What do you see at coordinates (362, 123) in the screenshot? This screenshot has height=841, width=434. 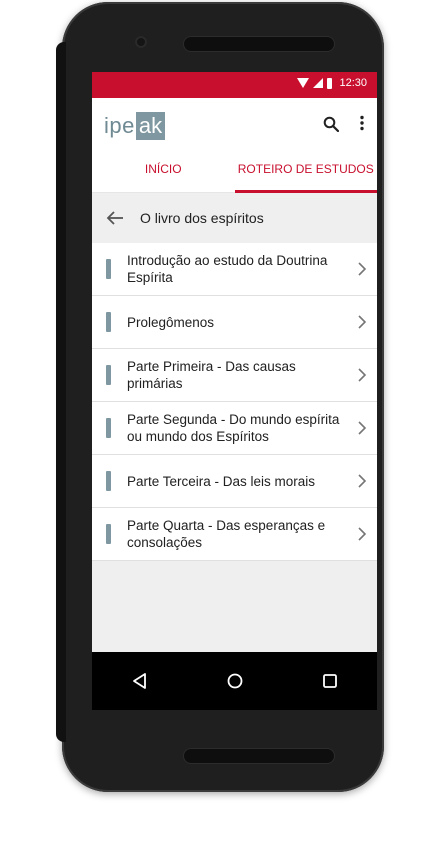 I see `more-vert-icon` at bounding box center [362, 123].